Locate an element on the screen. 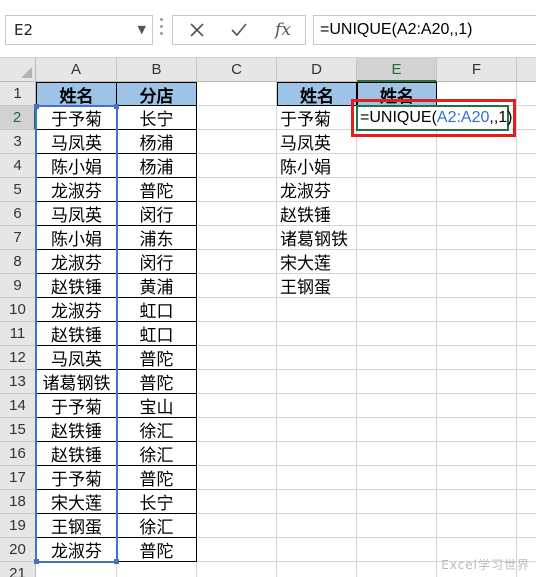 This screenshot has height=577, width=536. cell-b15: 徐汇 is located at coordinates (157, 430).